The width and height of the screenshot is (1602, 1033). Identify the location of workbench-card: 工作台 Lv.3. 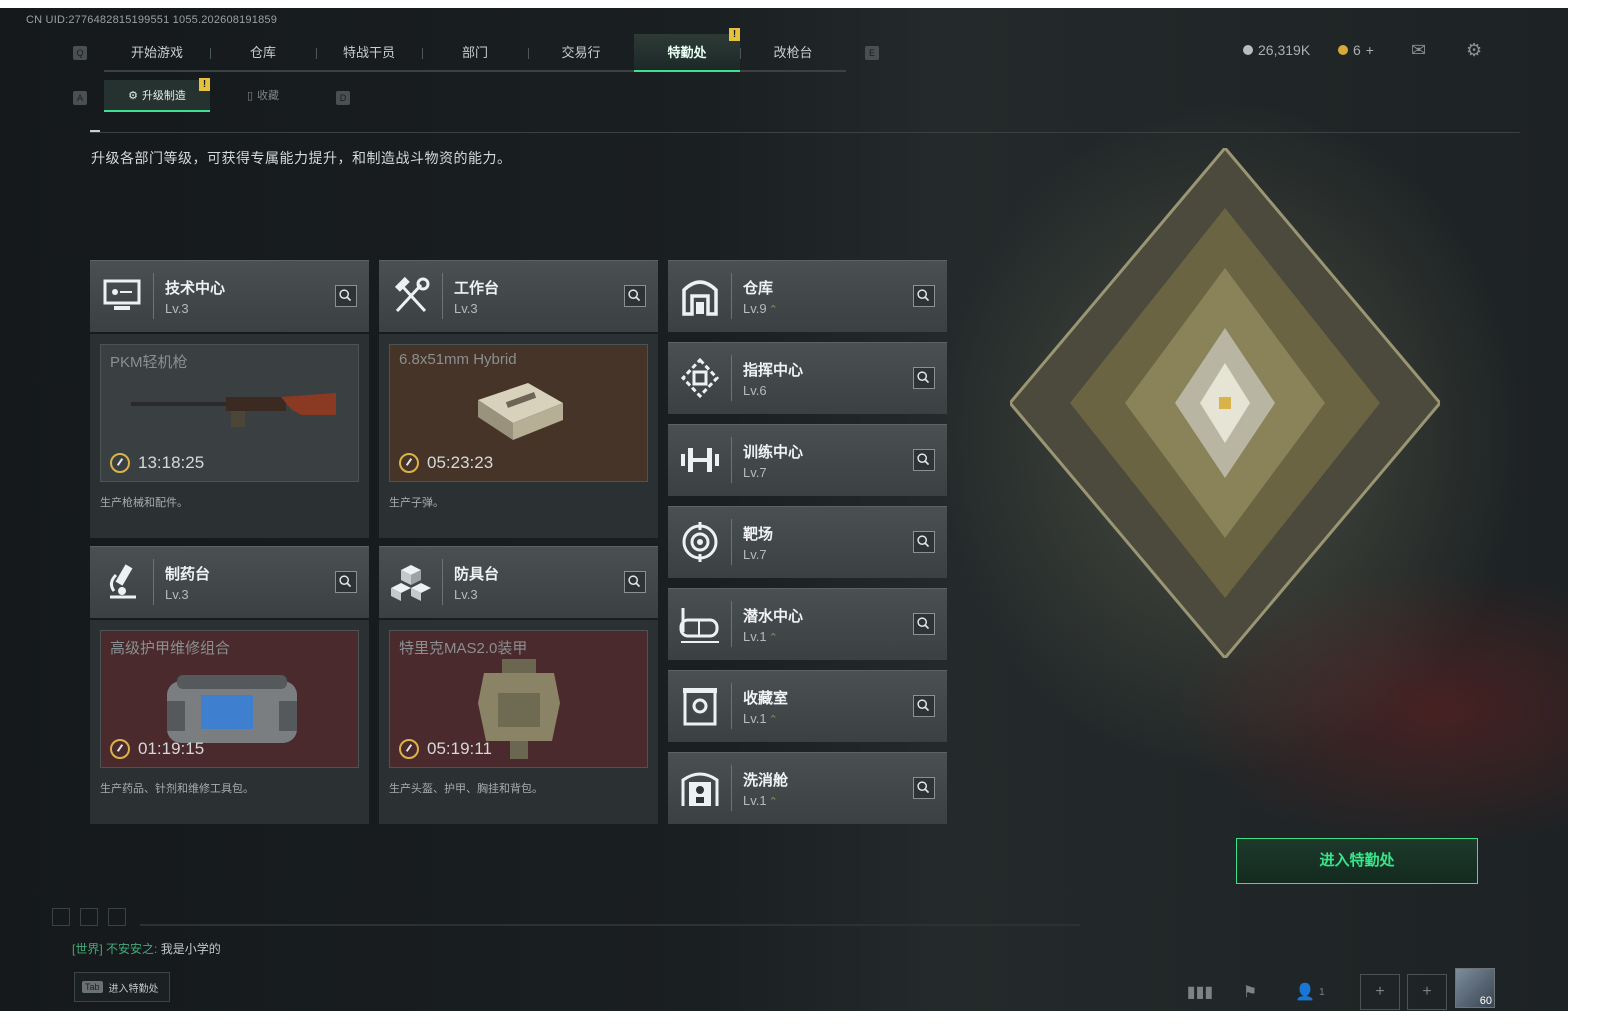
(518, 296).